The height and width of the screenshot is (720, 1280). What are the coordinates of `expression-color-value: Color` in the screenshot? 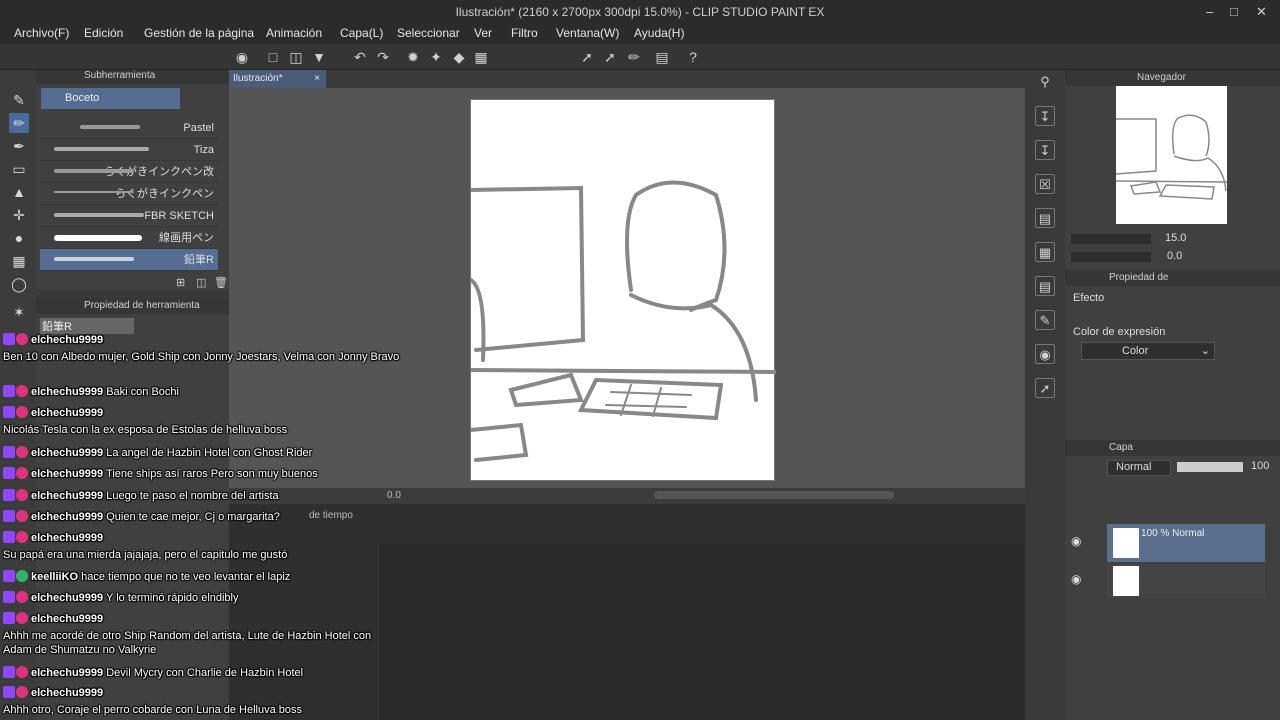 It's located at (1135, 351).